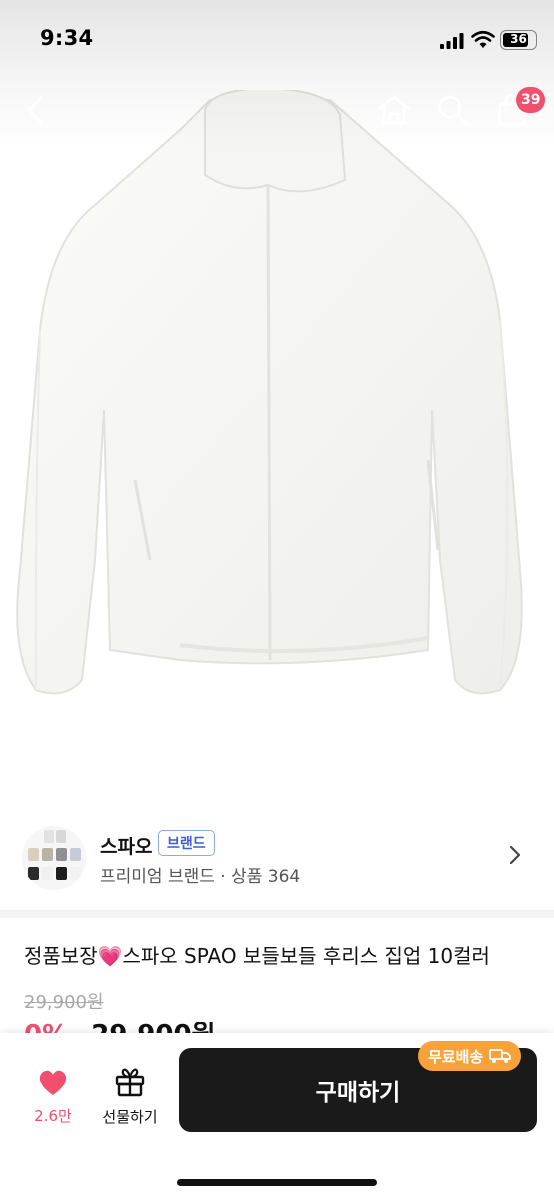 The image size is (554, 1200). I want to click on gift-icon, so click(130, 1082).